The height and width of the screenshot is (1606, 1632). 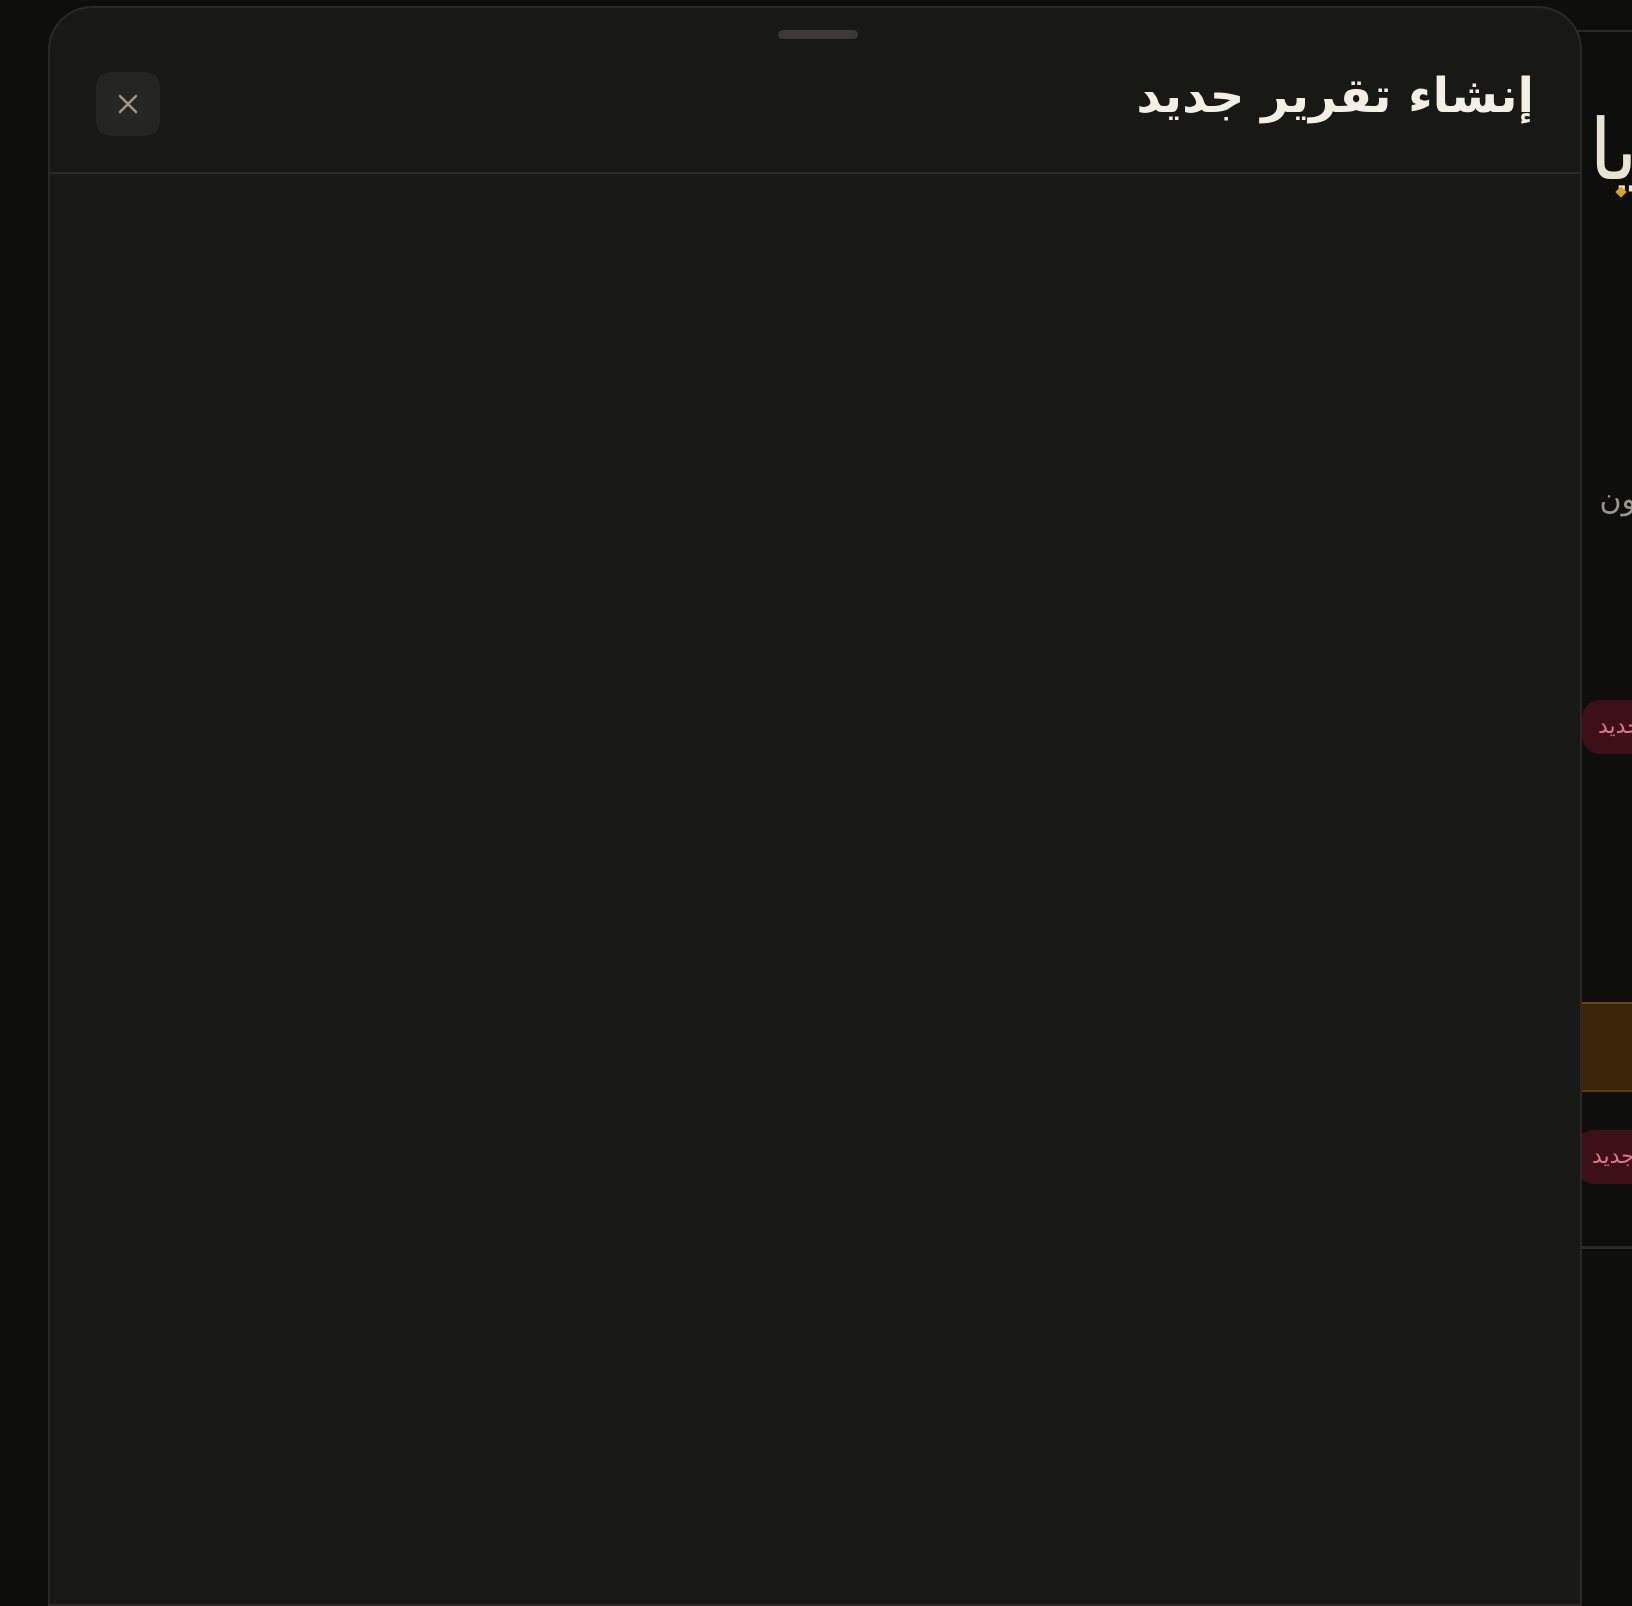 What do you see at coordinates (1610, 150) in the screenshot?
I see `background-brand-logo: يا` at bounding box center [1610, 150].